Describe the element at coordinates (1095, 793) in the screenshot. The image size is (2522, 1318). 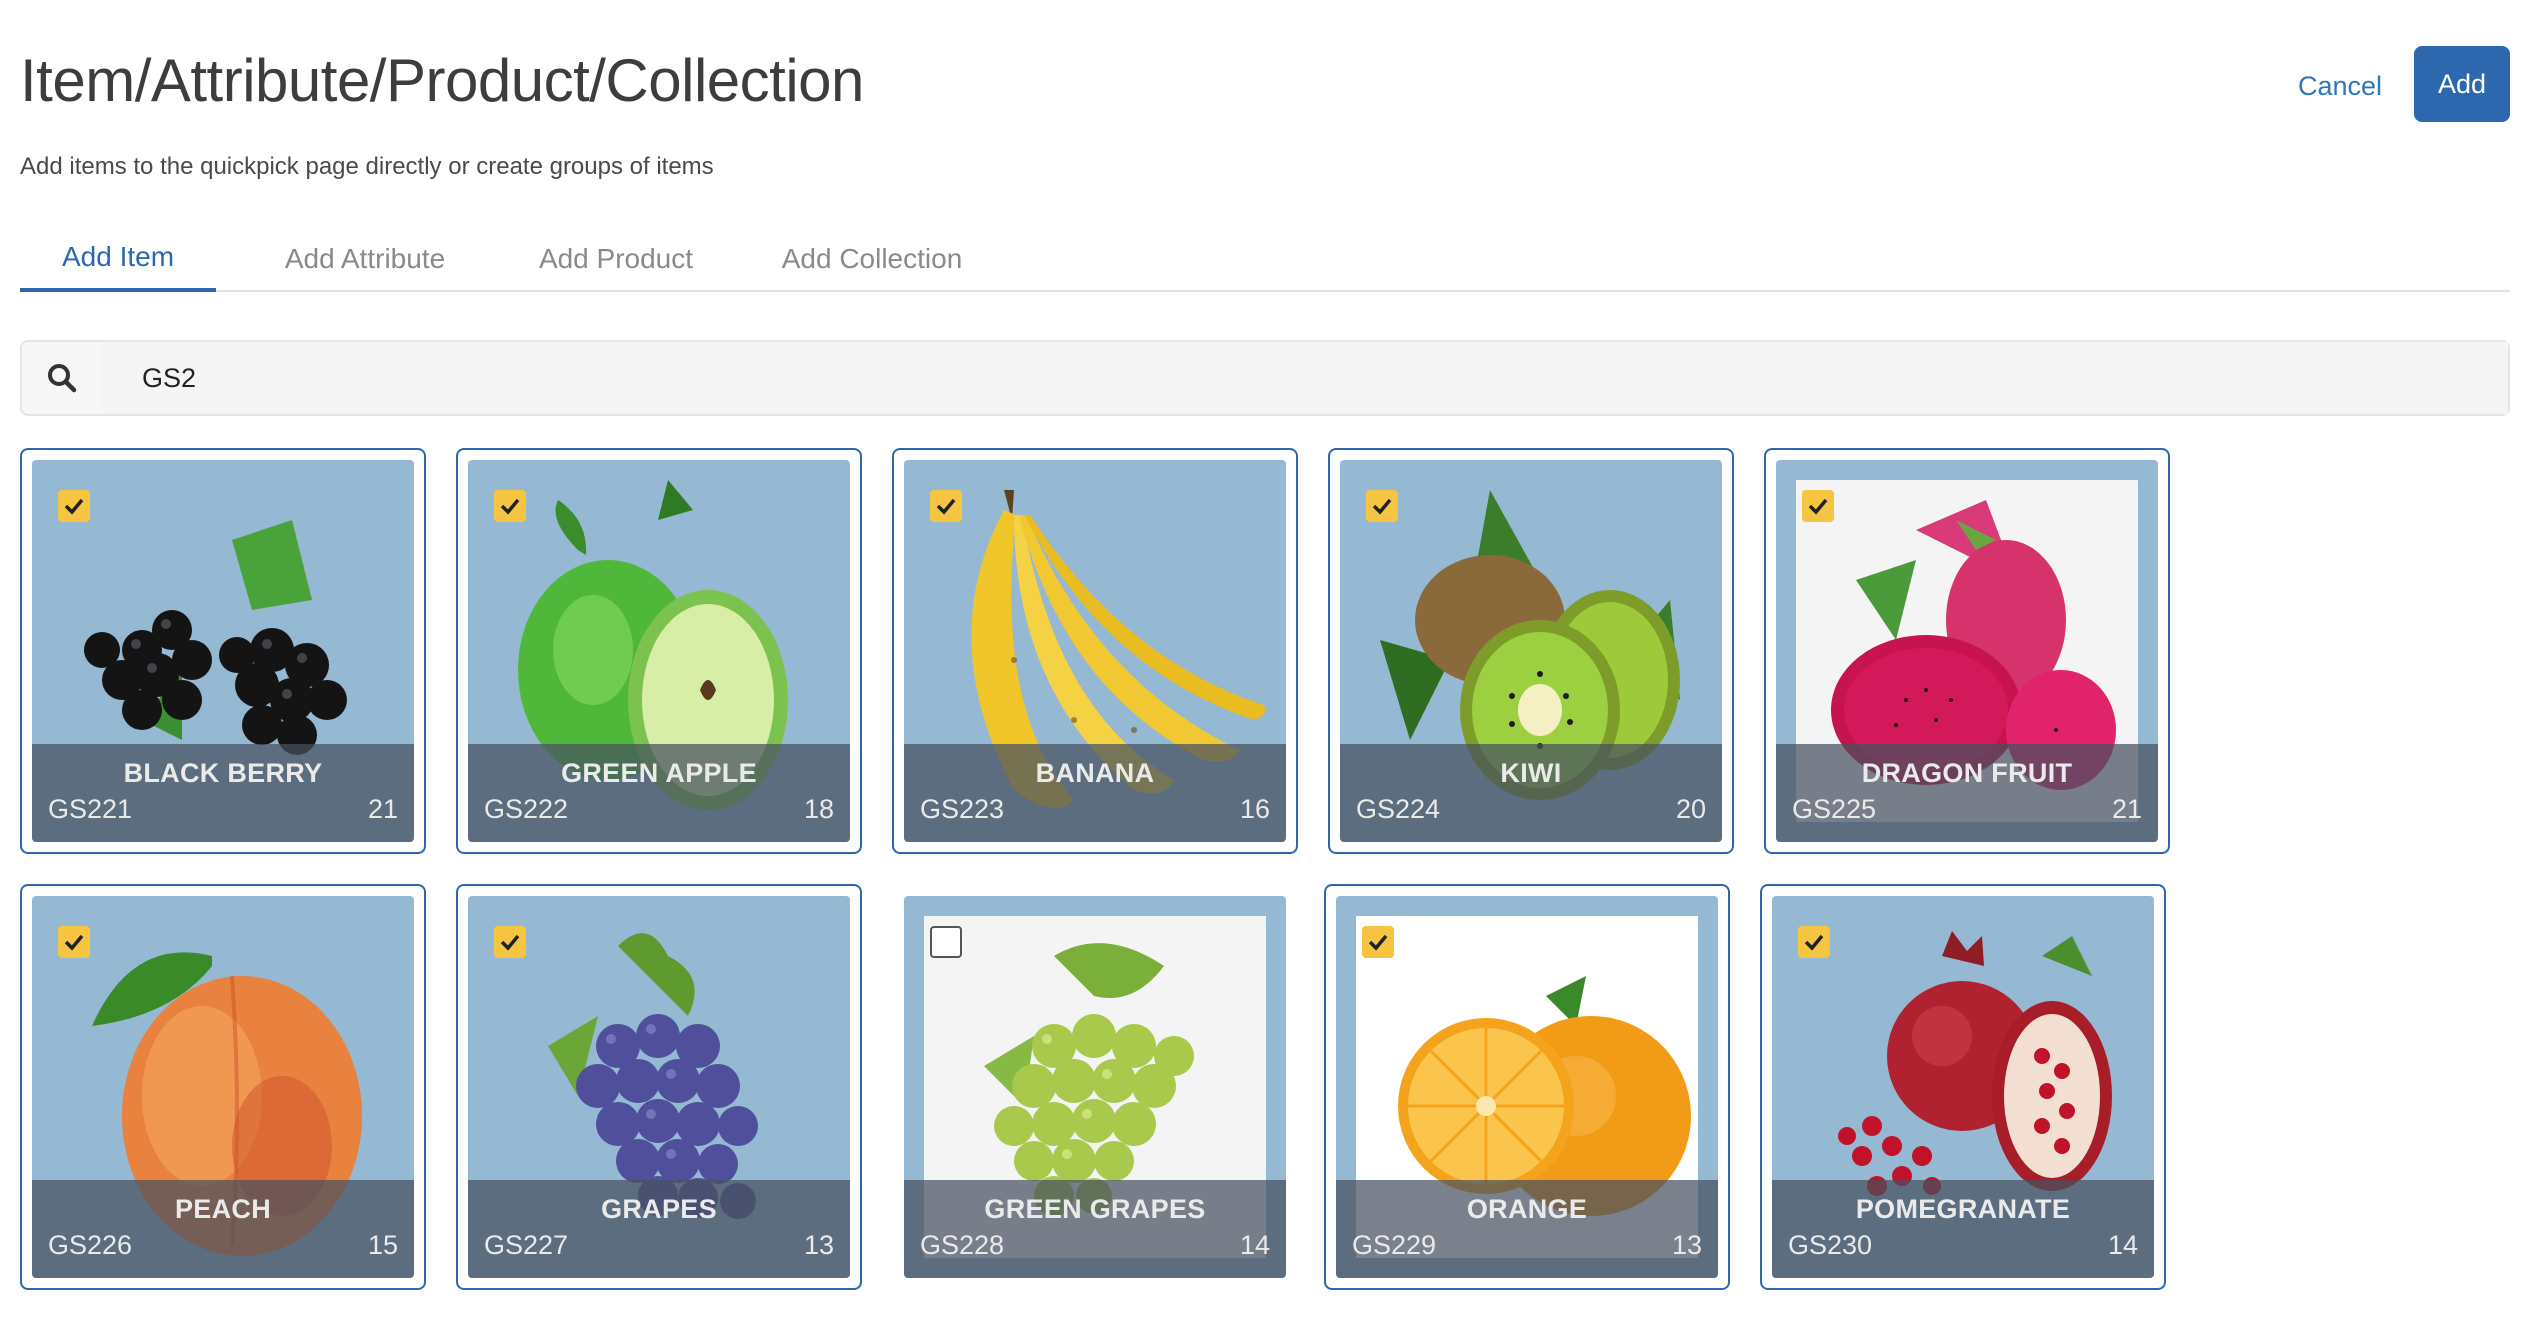
I see `item-info-overlay: BANANA GS223 16` at that location.